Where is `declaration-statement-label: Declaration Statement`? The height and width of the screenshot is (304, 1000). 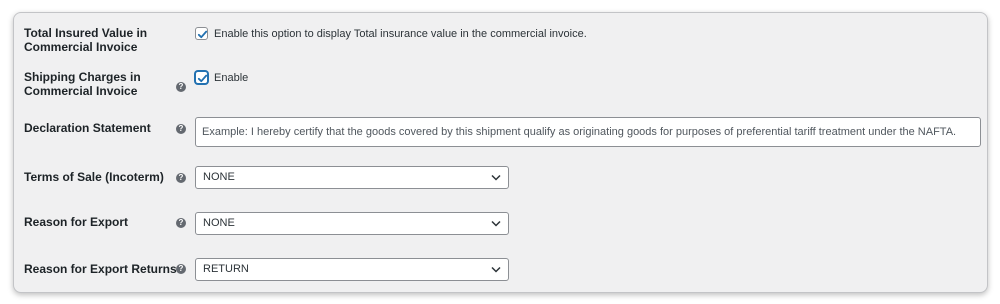
declaration-statement-label: Declaration Statement is located at coordinates (87, 128).